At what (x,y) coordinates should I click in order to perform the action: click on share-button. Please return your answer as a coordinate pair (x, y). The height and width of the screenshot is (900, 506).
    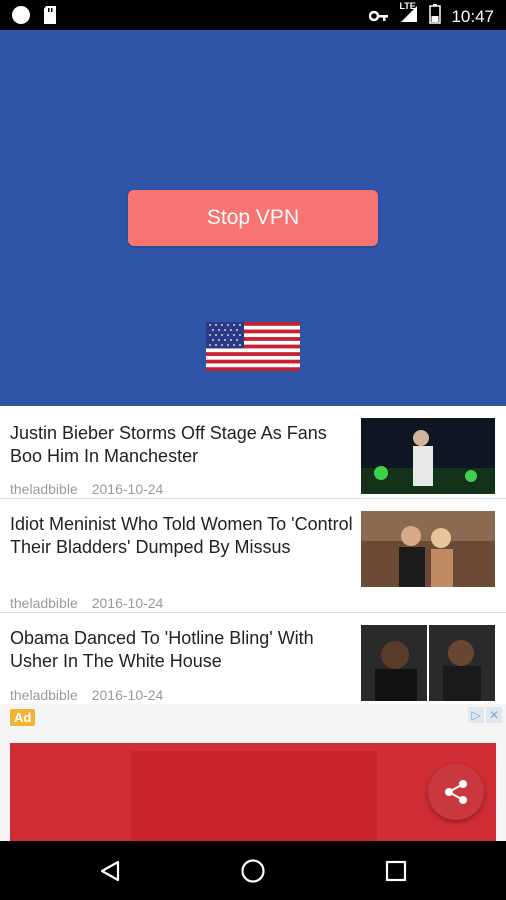
    Looking at the image, I should click on (456, 792).